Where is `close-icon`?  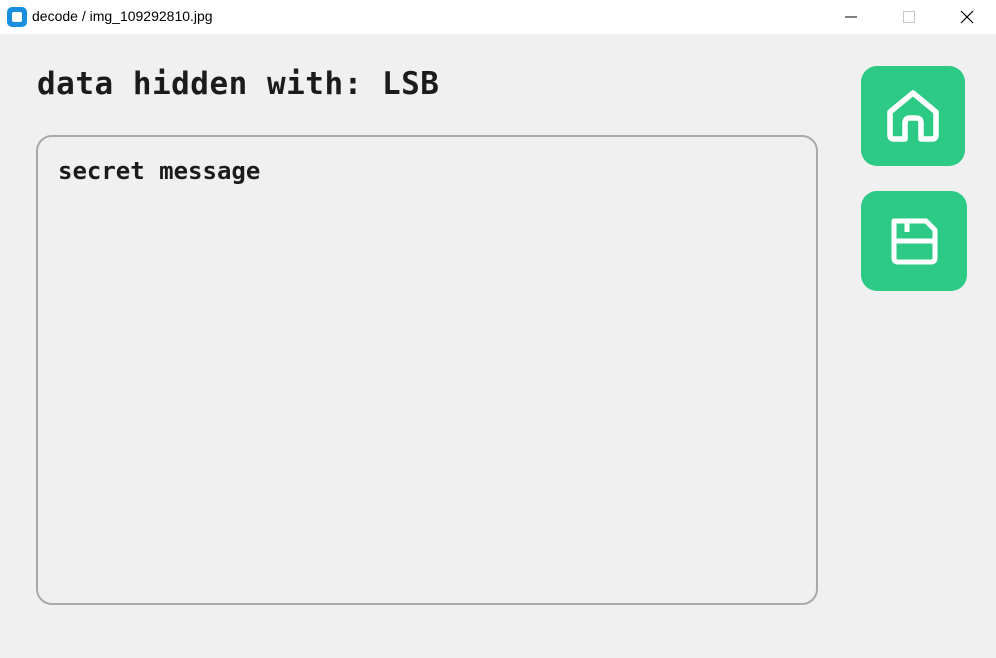
close-icon is located at coordinates (967, 17).